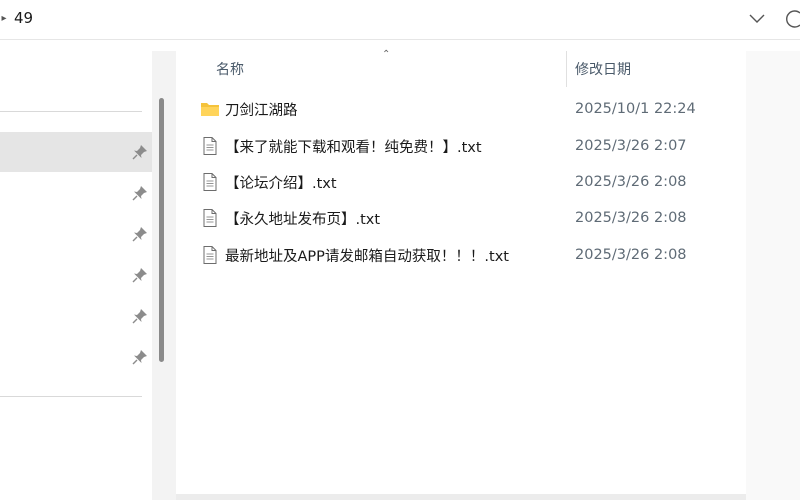 Image resolution: width=800 pixels, height=500 pixels. What do you see at coordinates (261, 110) in the screenshot?
I see `file-name: 刀剑江湖路` at bounding box center [261, 110].